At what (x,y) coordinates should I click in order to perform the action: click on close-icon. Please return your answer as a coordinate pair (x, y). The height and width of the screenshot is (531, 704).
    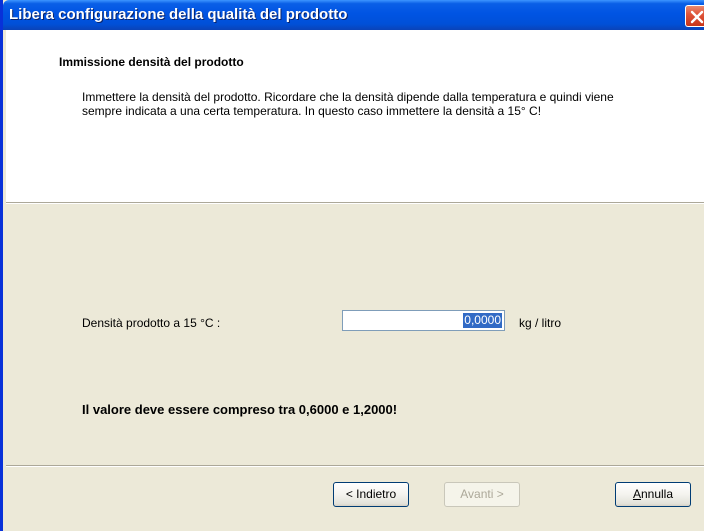
    Looking at the image, I should click on (694, 16).